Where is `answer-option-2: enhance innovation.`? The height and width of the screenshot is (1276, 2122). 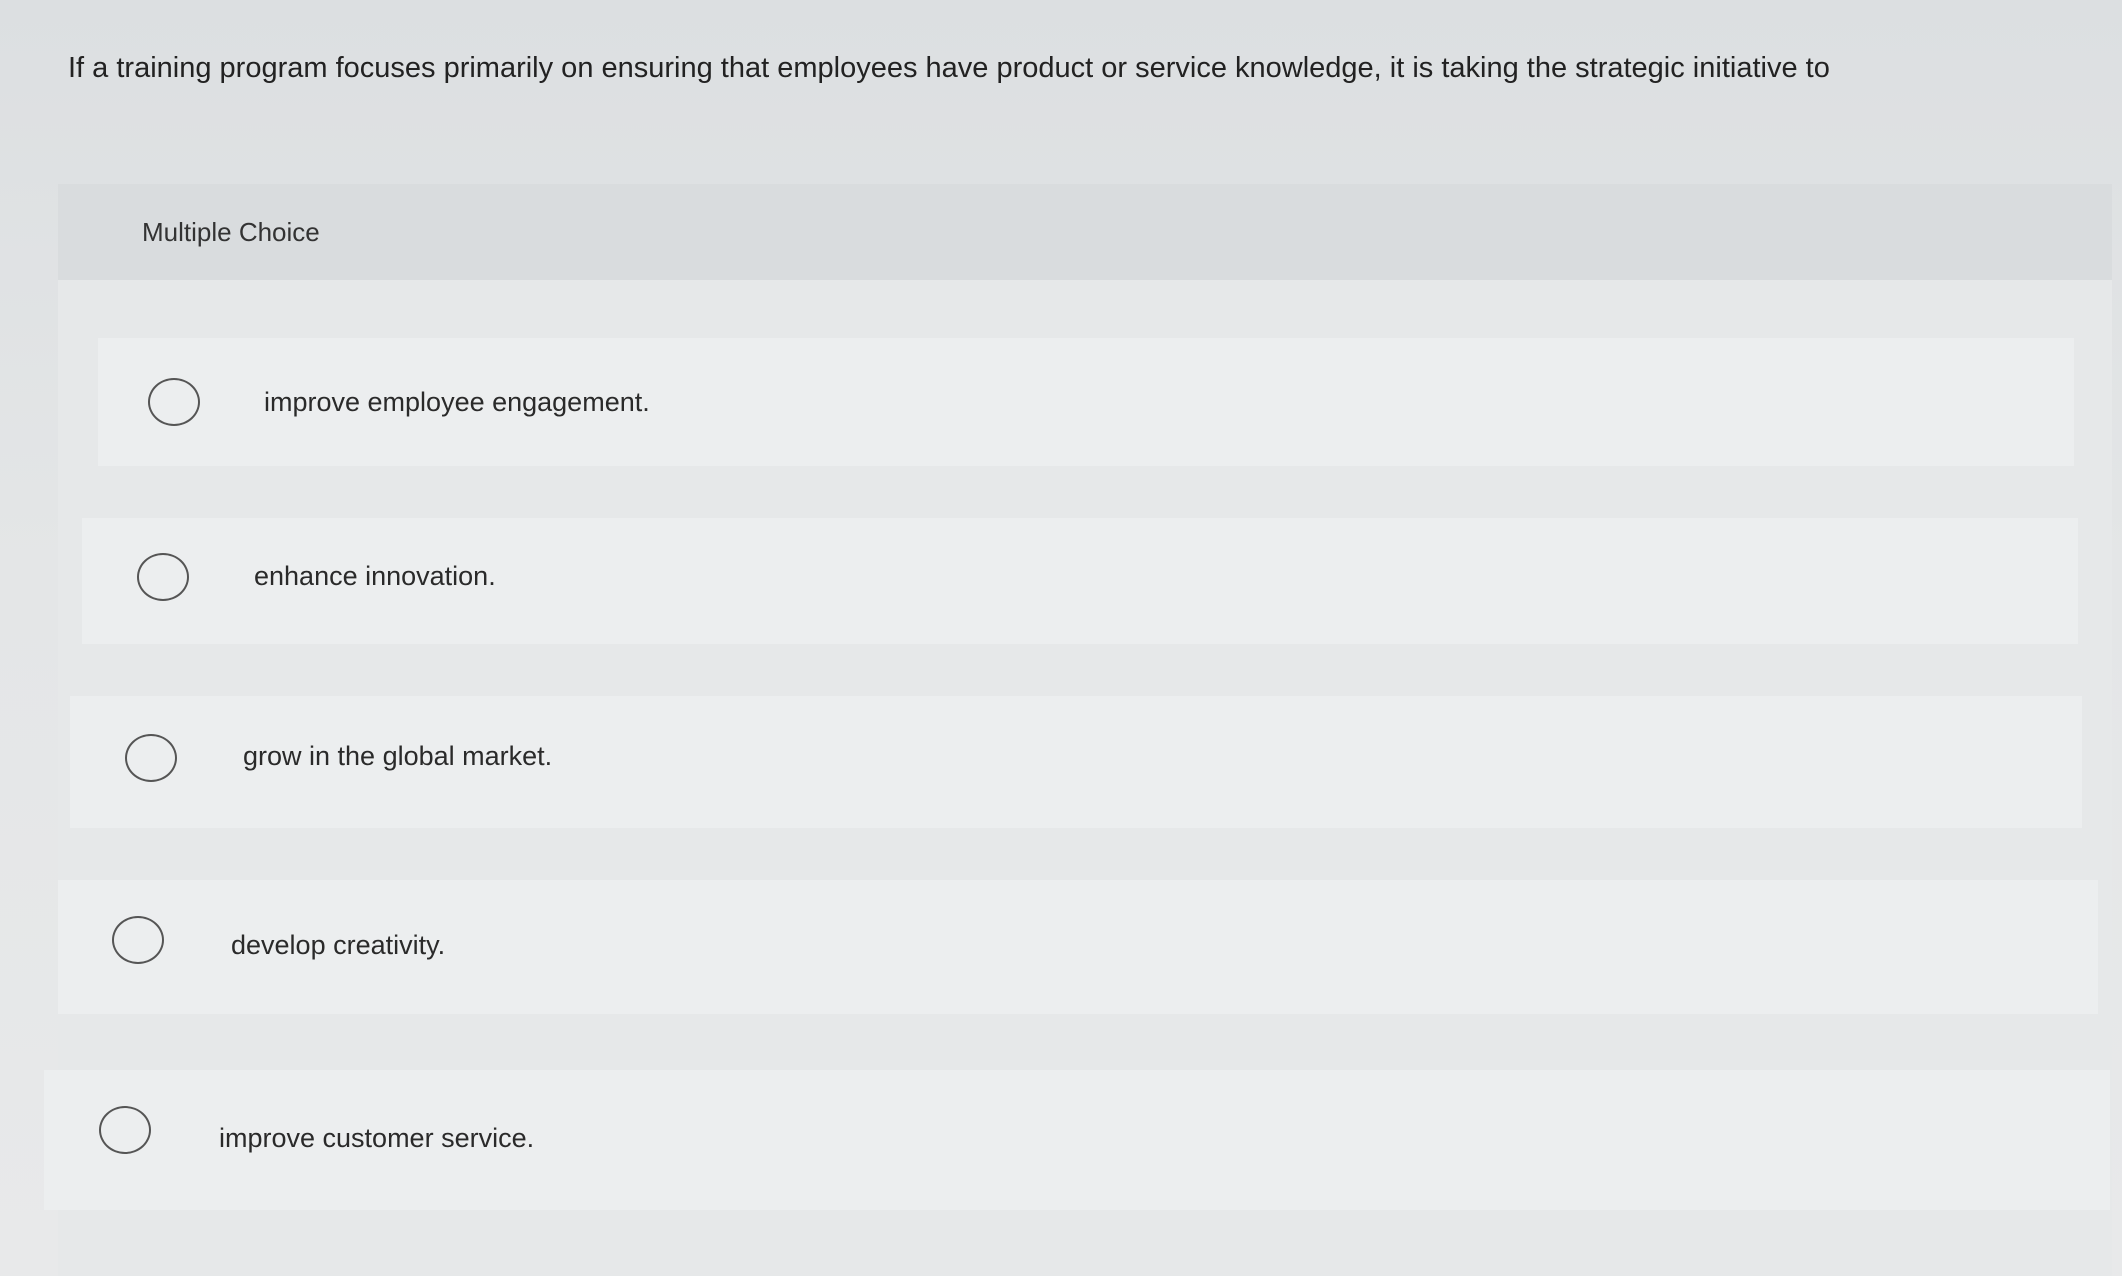
answer-option-2: enhance innovation. is located at coordinates (1080, 581).